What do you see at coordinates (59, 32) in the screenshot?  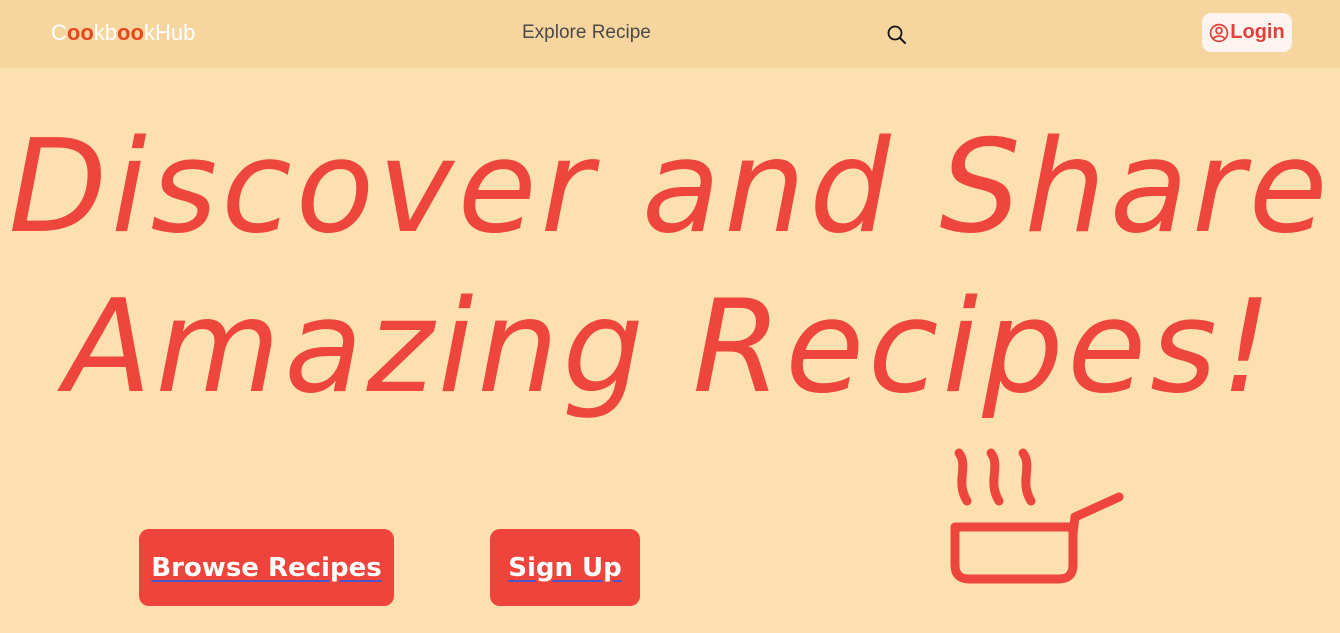 I see `logo-part: C` at bounding box center [59, 32].